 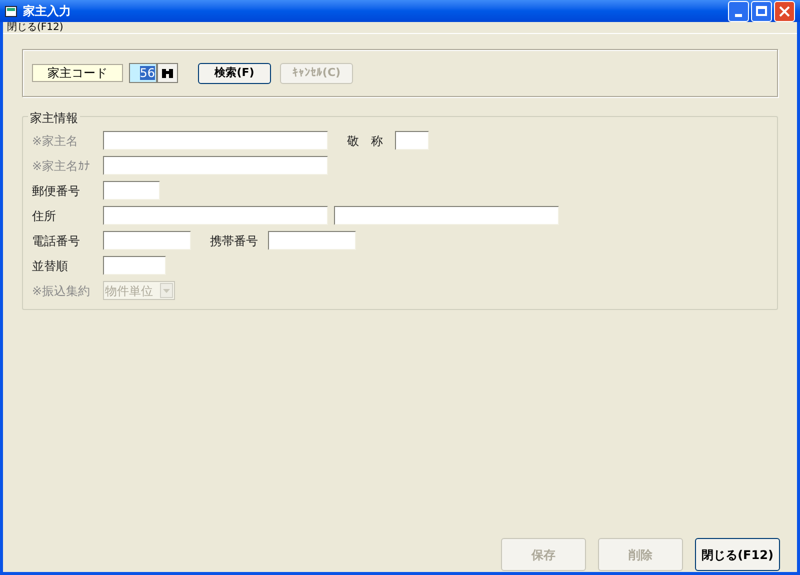 I want to click on code-value: 56, so click(x=147, y=73).